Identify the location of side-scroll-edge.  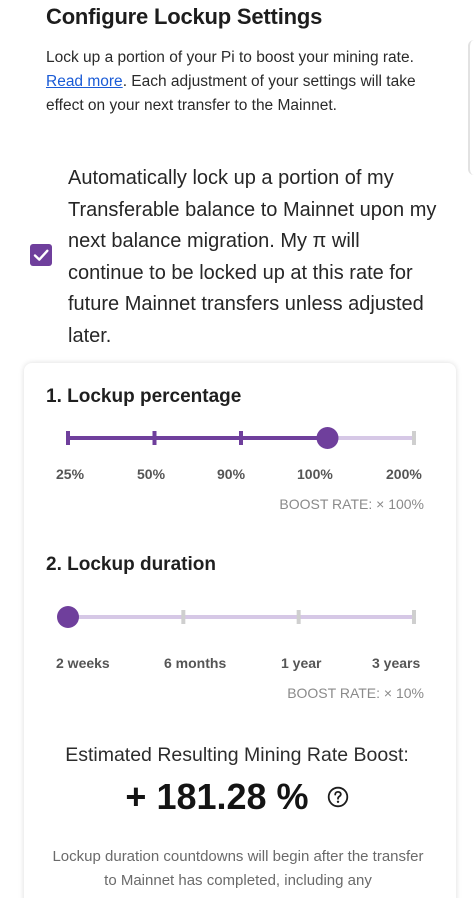
(471, 107).